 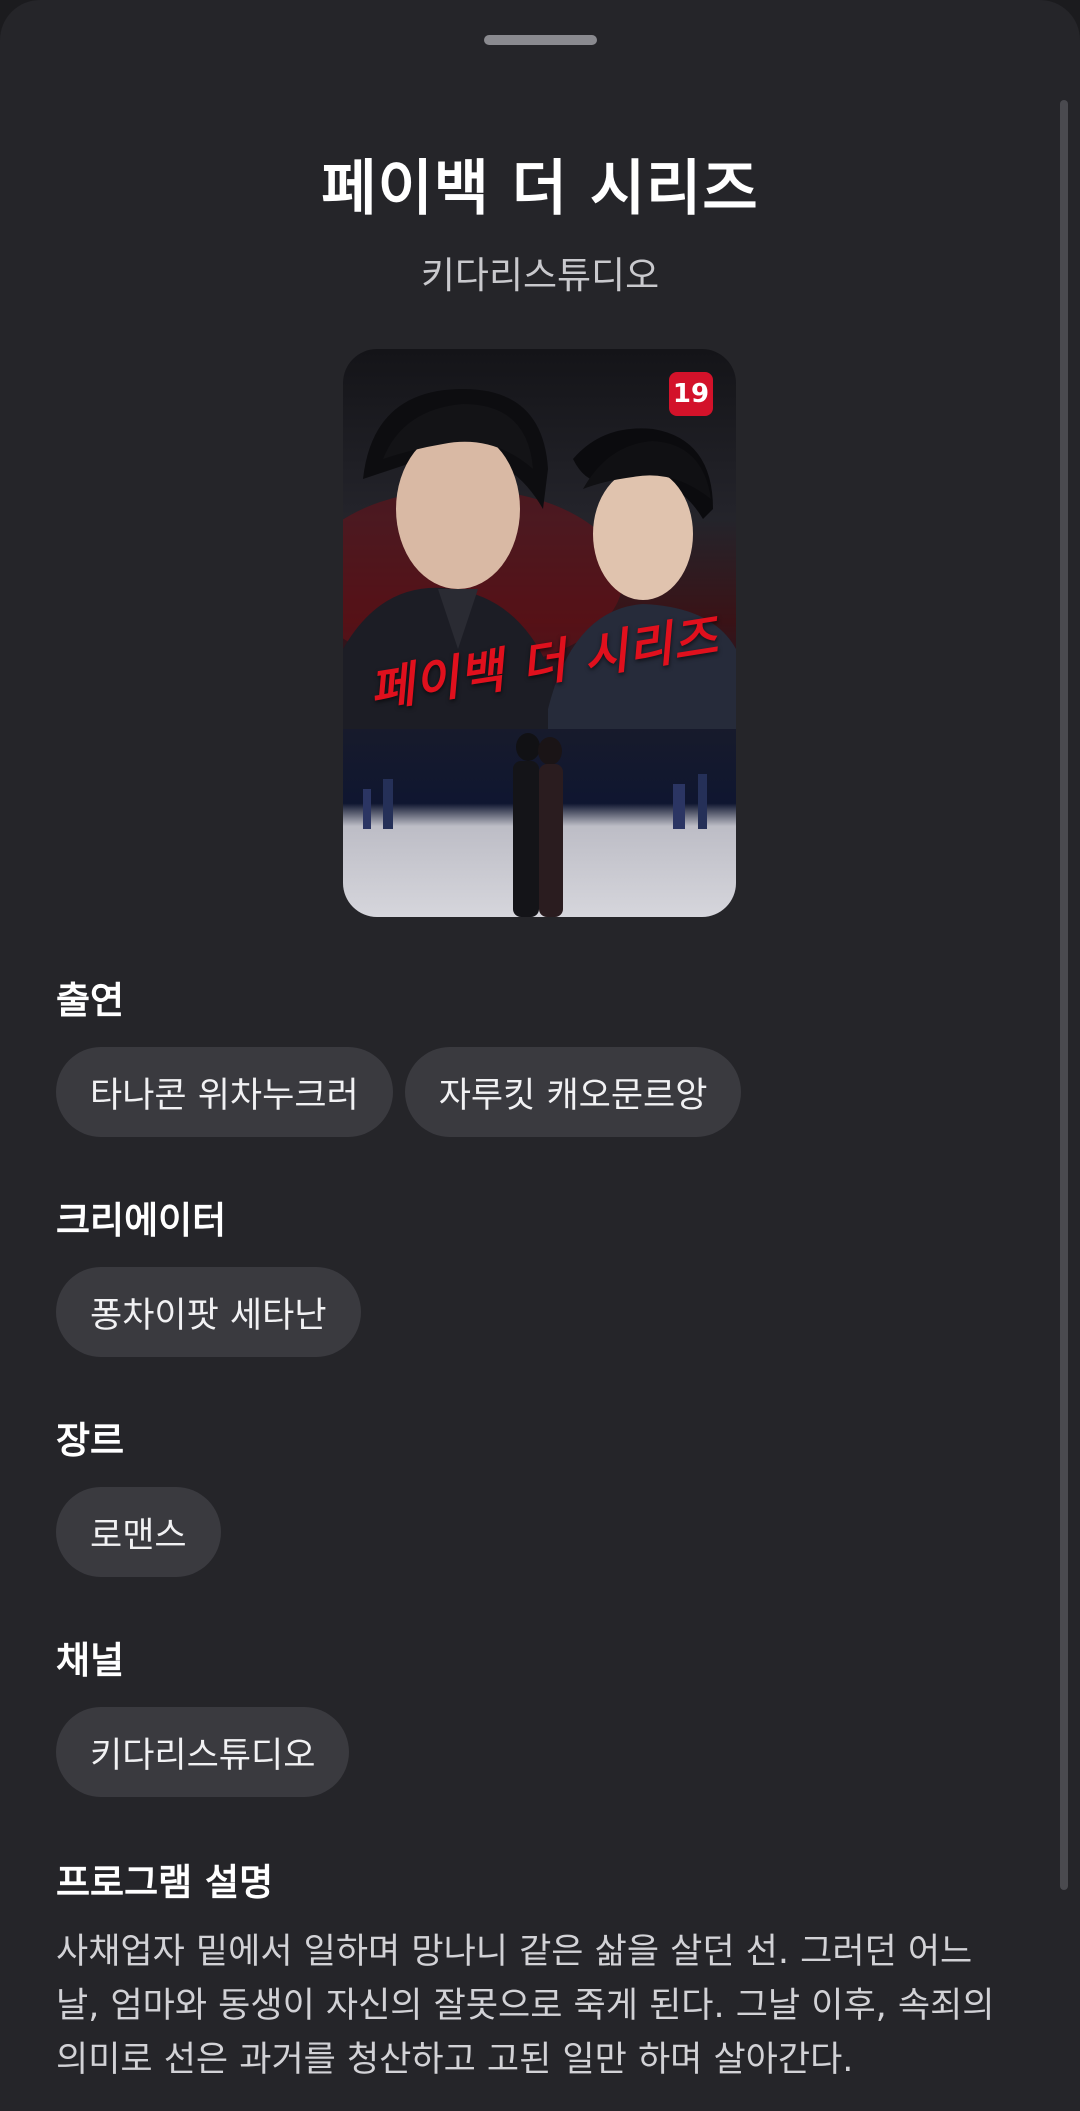 I want to click on creator-chip-row: 퐁차이팟 세타난, so click(x=208, y=1312).